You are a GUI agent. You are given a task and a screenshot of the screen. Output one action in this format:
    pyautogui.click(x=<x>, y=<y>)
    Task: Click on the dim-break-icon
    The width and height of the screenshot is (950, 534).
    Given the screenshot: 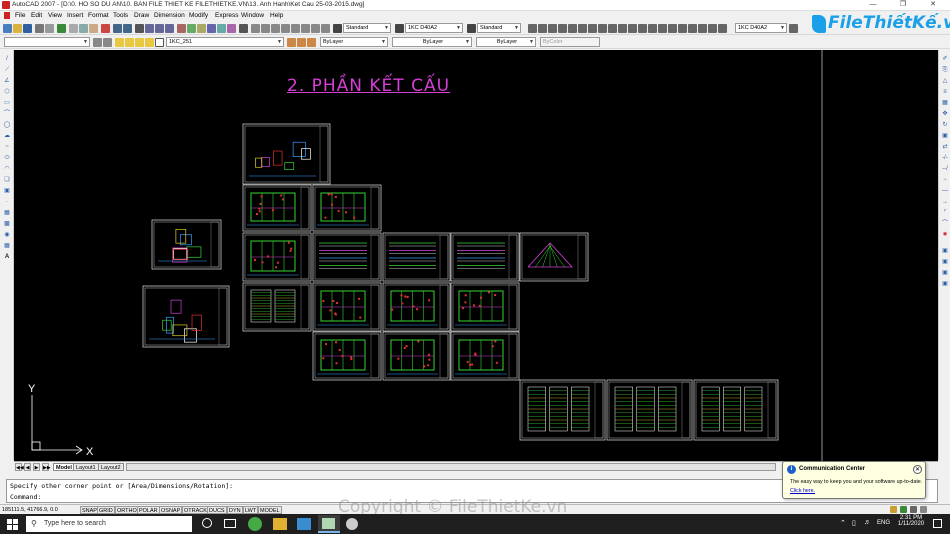 What is the action you would take?
    pyautogui.click(x=652, y=28)
    